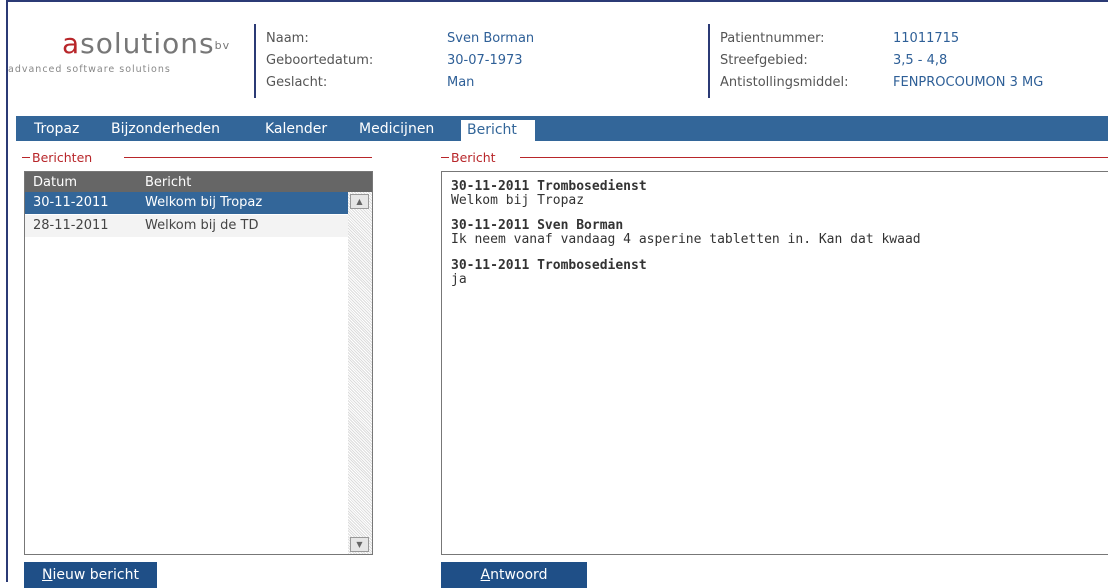 The image size is (1108, 588). What do you see at coordinates (518, 200) in the screenshot?
I see `message-body: Welkom bij Tropaz` at bounding box center [518, 200].